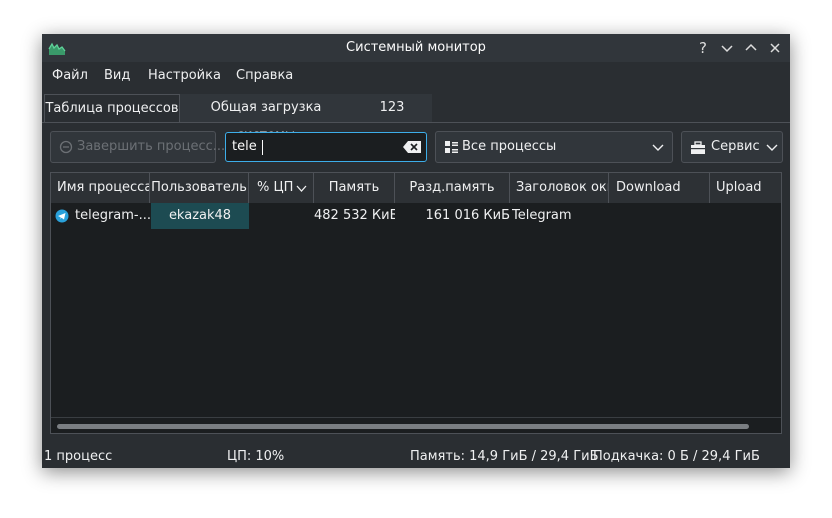 The width and height of the screenshot is (832, 518). I want to click on search-input-value: tele, so click(244, 146).